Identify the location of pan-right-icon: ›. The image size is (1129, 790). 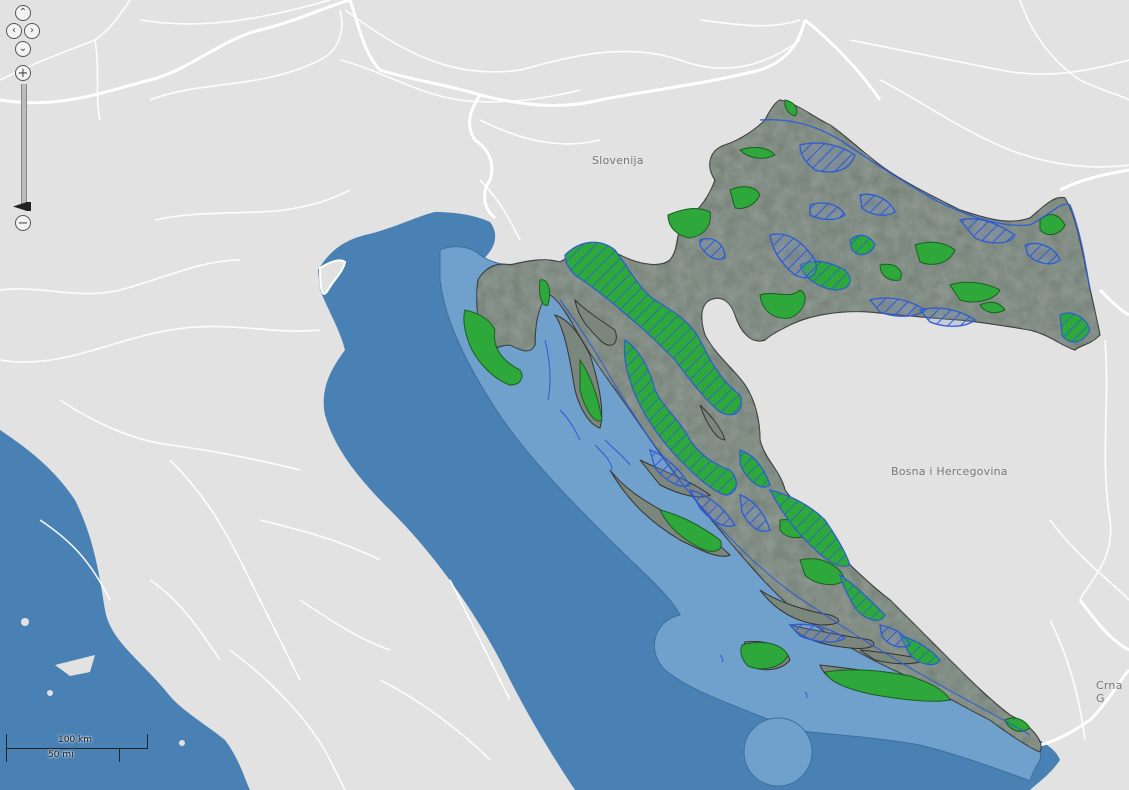
(32, 31).